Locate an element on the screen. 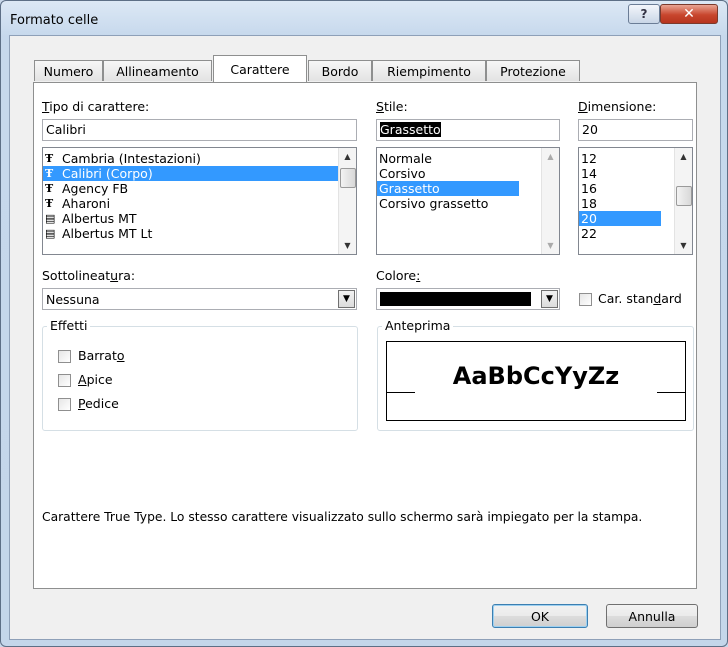 The image size is (728, 647). tab-riempimento: Riempimento is located at coordinates (429, 70).